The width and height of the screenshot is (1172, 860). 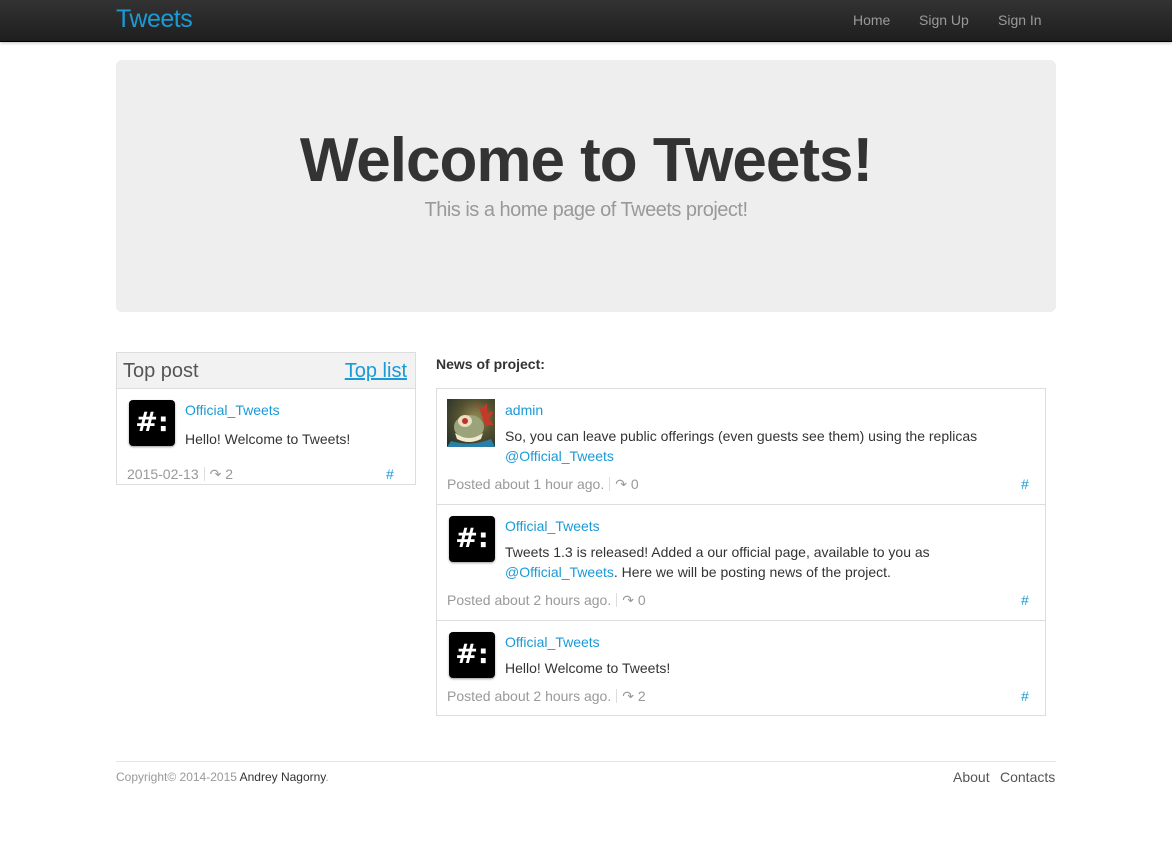 I want to click on top-post-date: 2015-02-13, so click(x=163, y=474).